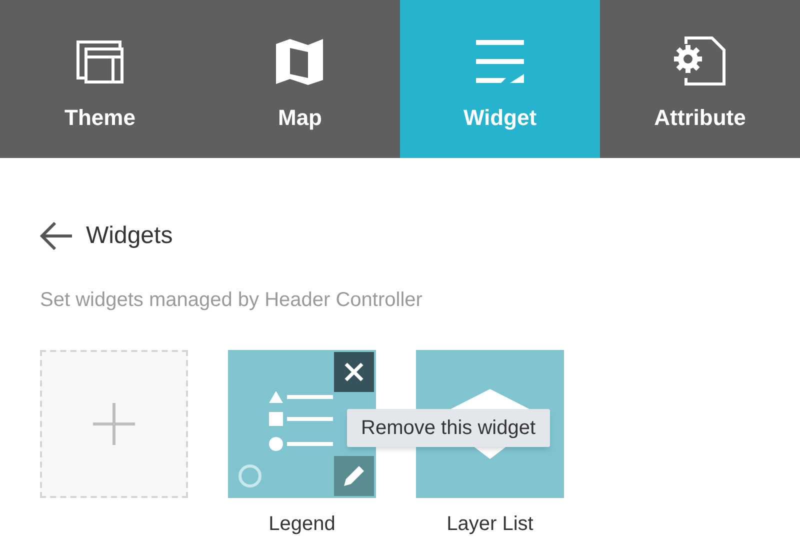 This screenshot has height=558, width=800. What do you see at coordinates (700, 62) in the screenshot?
I see `gear-document-icon` at bounding box center [700, 62].